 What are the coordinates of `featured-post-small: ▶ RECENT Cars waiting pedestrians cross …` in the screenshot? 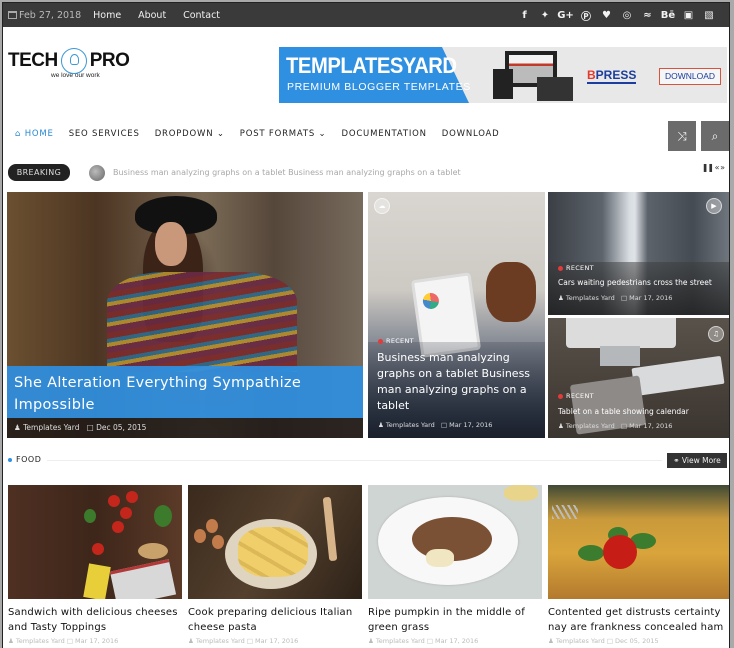 It's located at (638, 253).